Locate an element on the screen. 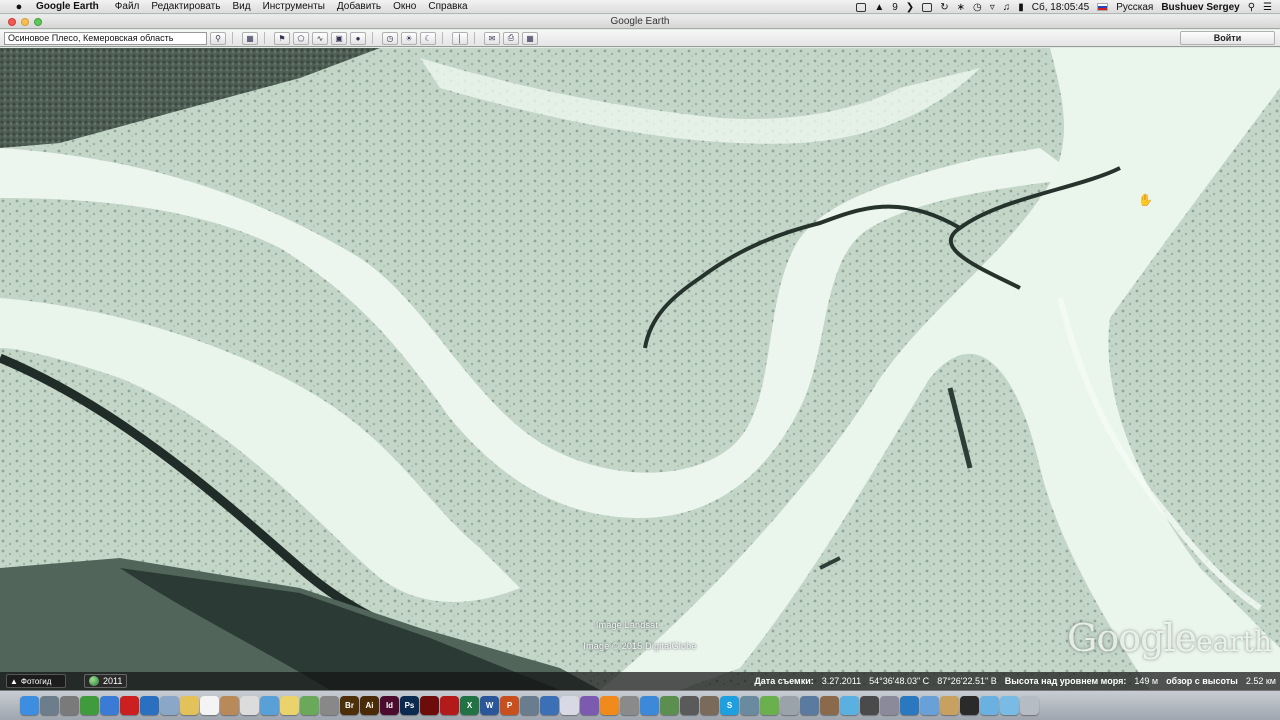 This screenshot has height=720, width=1280. preferences-icon is located at coordinates (629, 705).